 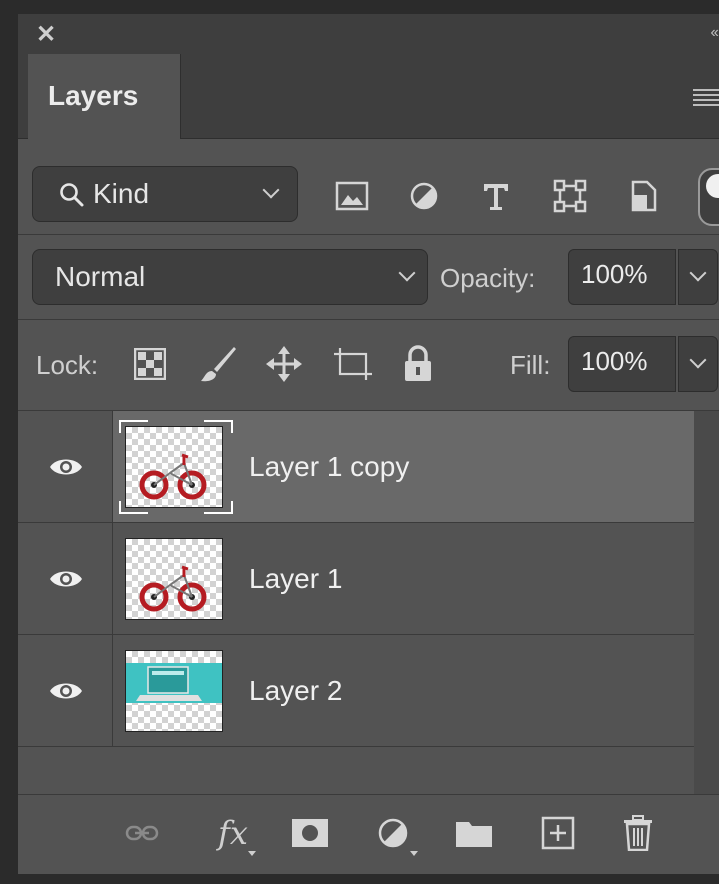 What do you see at coordinates (474, 833) in the screenshot?
I see `group-folder-icon` at bounding box center [474, 833].